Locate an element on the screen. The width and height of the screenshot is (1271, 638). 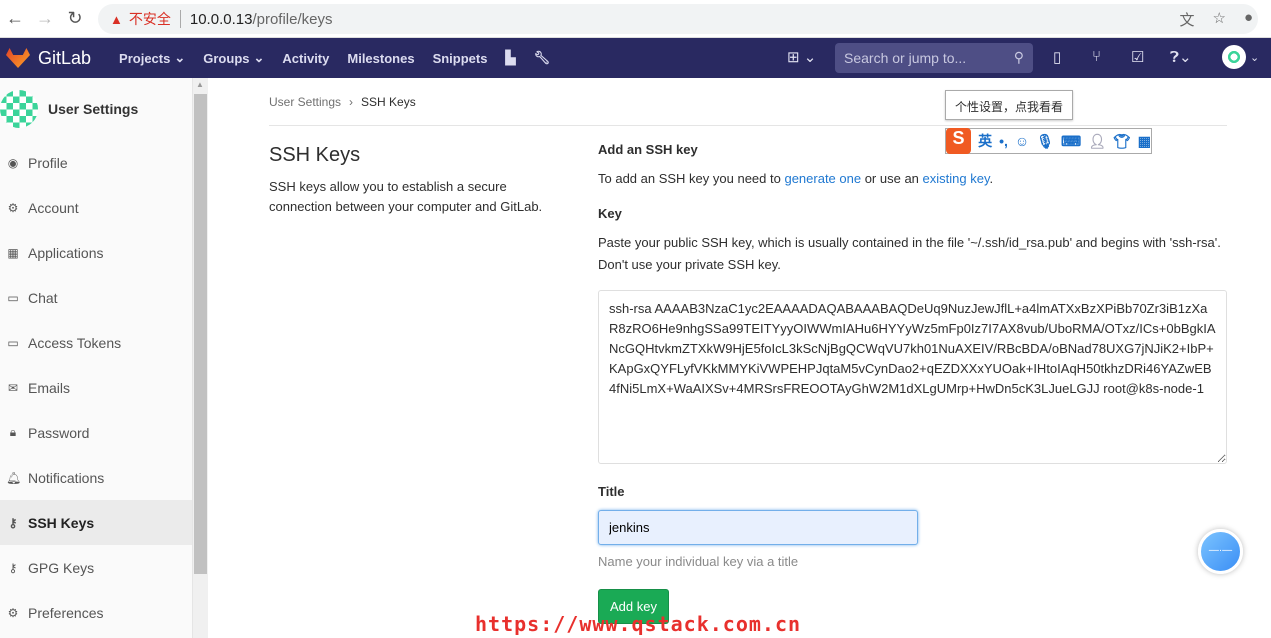
chat-icon: ▭ is located at coordinates (13, 297).